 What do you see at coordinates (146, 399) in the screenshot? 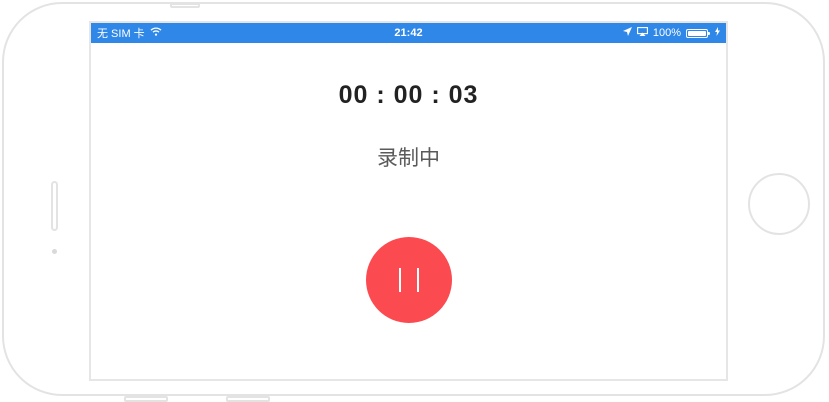
I see `volume-up-button` at bounding box center [146, 399].